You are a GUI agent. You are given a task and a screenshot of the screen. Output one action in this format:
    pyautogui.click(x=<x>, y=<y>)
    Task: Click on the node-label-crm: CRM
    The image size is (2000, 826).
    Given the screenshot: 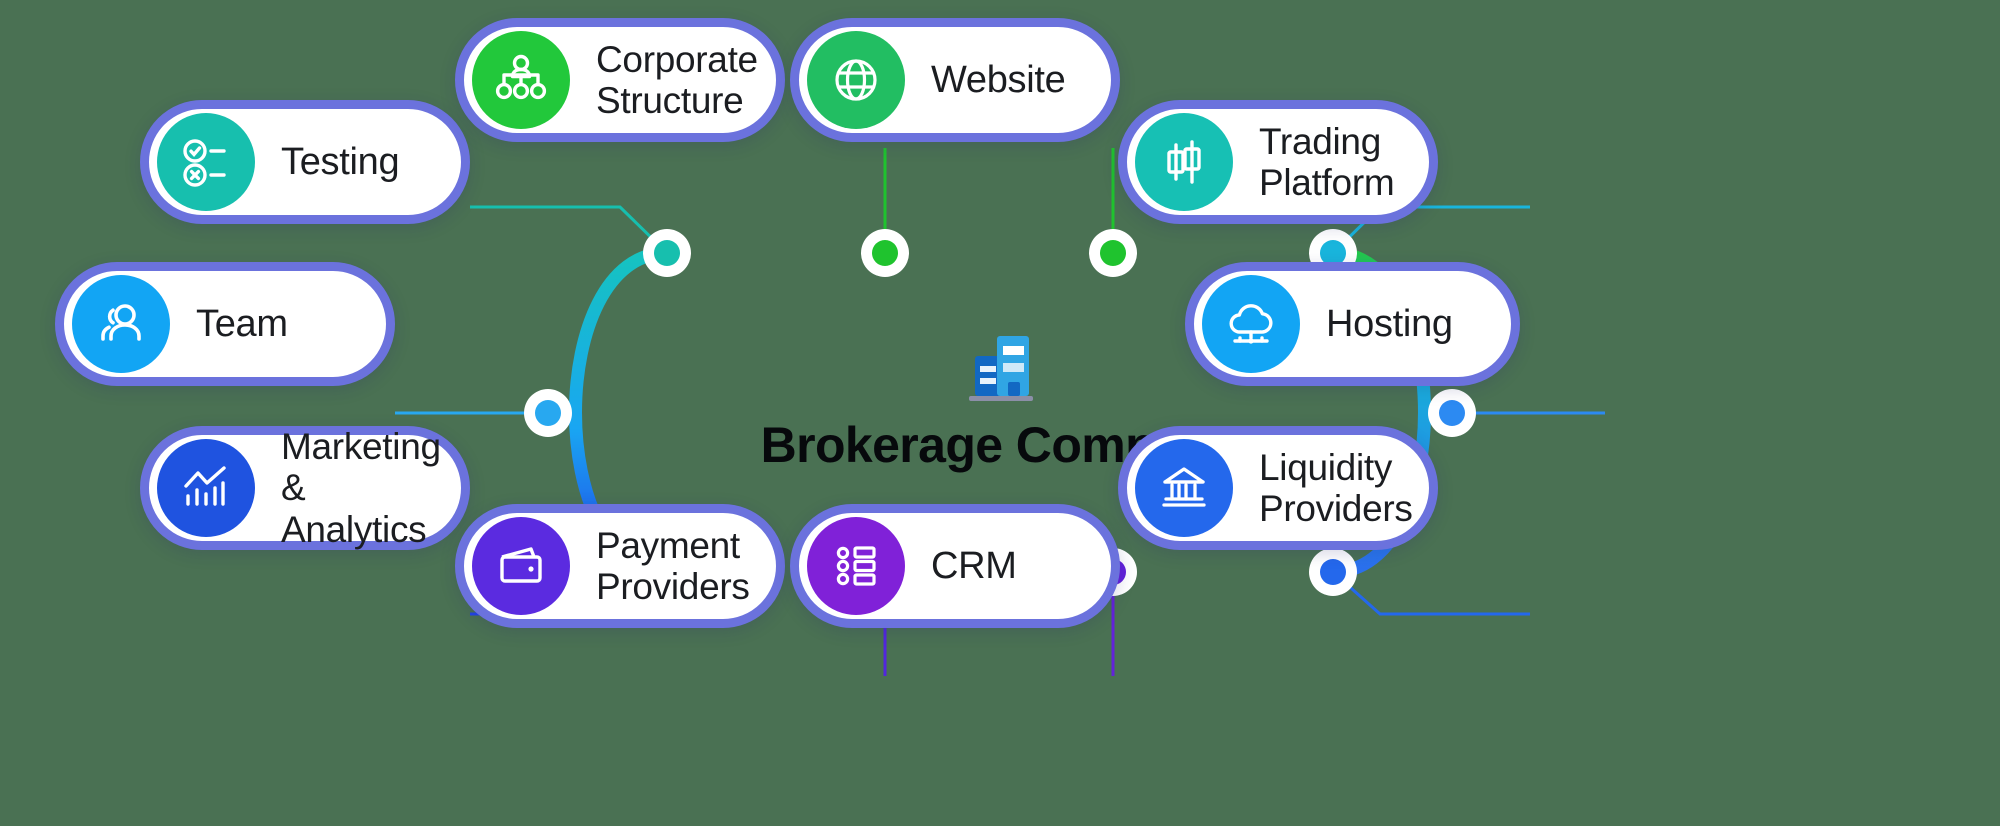 What is the action you would take?
    pyautogui.click(x=974, y=565)
    